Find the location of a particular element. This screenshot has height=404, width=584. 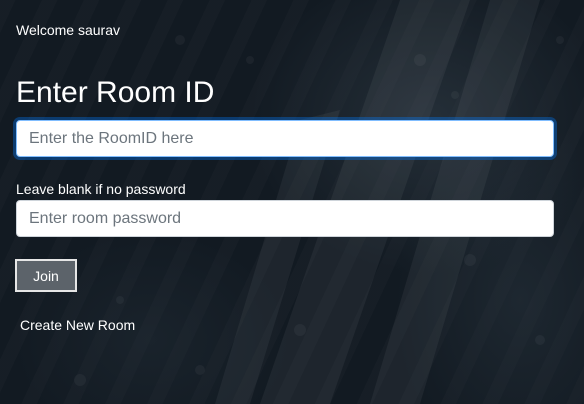

room-password-input is located at coordinates (285, 218).